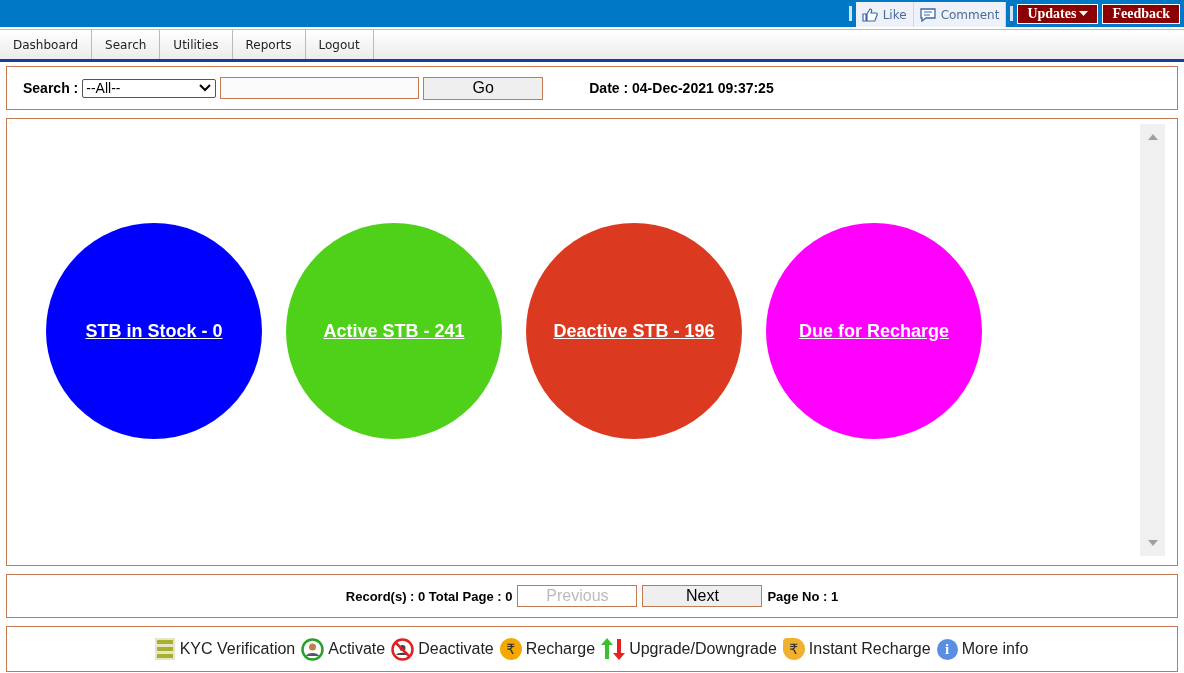  I want to click on go-button: Go, so click(483, 88).